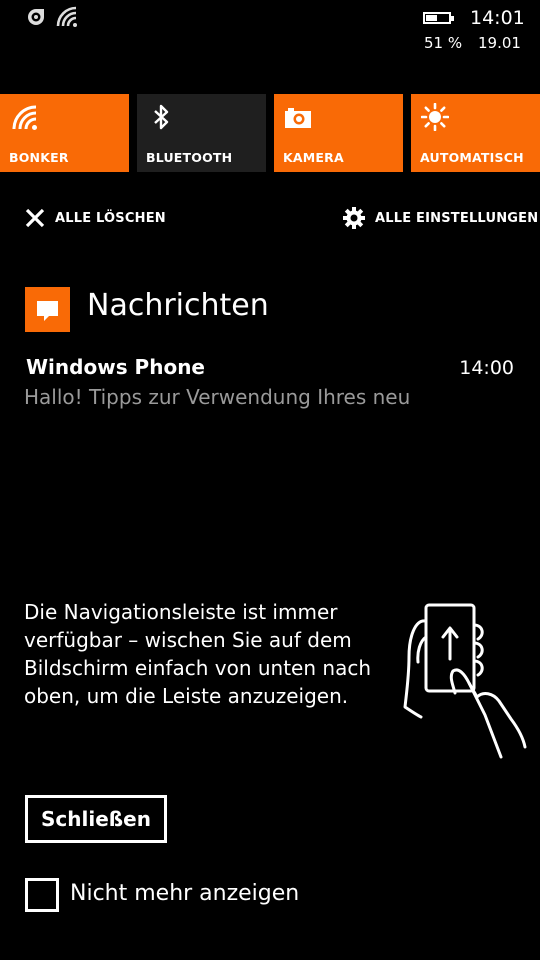 The height and width of the screenshot is (960, 540). Describe the element at coordinates (443, 43) in the screenshot. I see `battery-percent: 51 %` at that location.